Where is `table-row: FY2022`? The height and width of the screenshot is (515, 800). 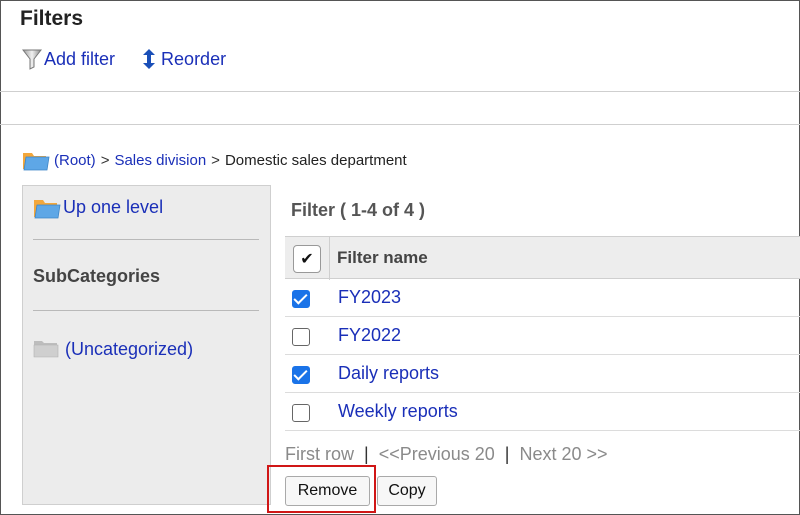
table-row: FY2022 is located at coordinates (542, 336).